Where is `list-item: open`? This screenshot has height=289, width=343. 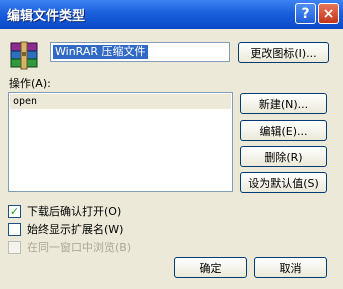 list-item: open is located at coordinates (120, 101).